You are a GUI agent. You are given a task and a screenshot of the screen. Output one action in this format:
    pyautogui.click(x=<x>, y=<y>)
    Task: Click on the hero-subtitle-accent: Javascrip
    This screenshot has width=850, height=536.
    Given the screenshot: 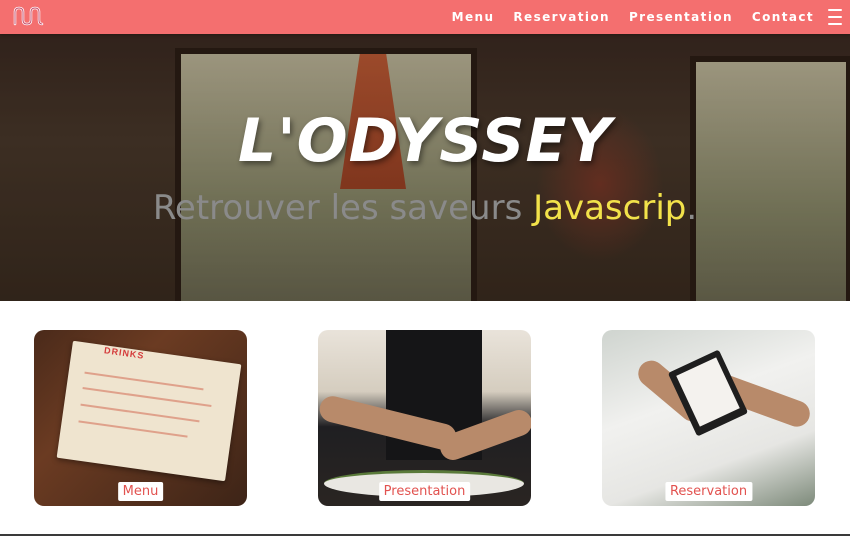 What is the action you would take?
    pyautogui.click(x=610, y=208)
    